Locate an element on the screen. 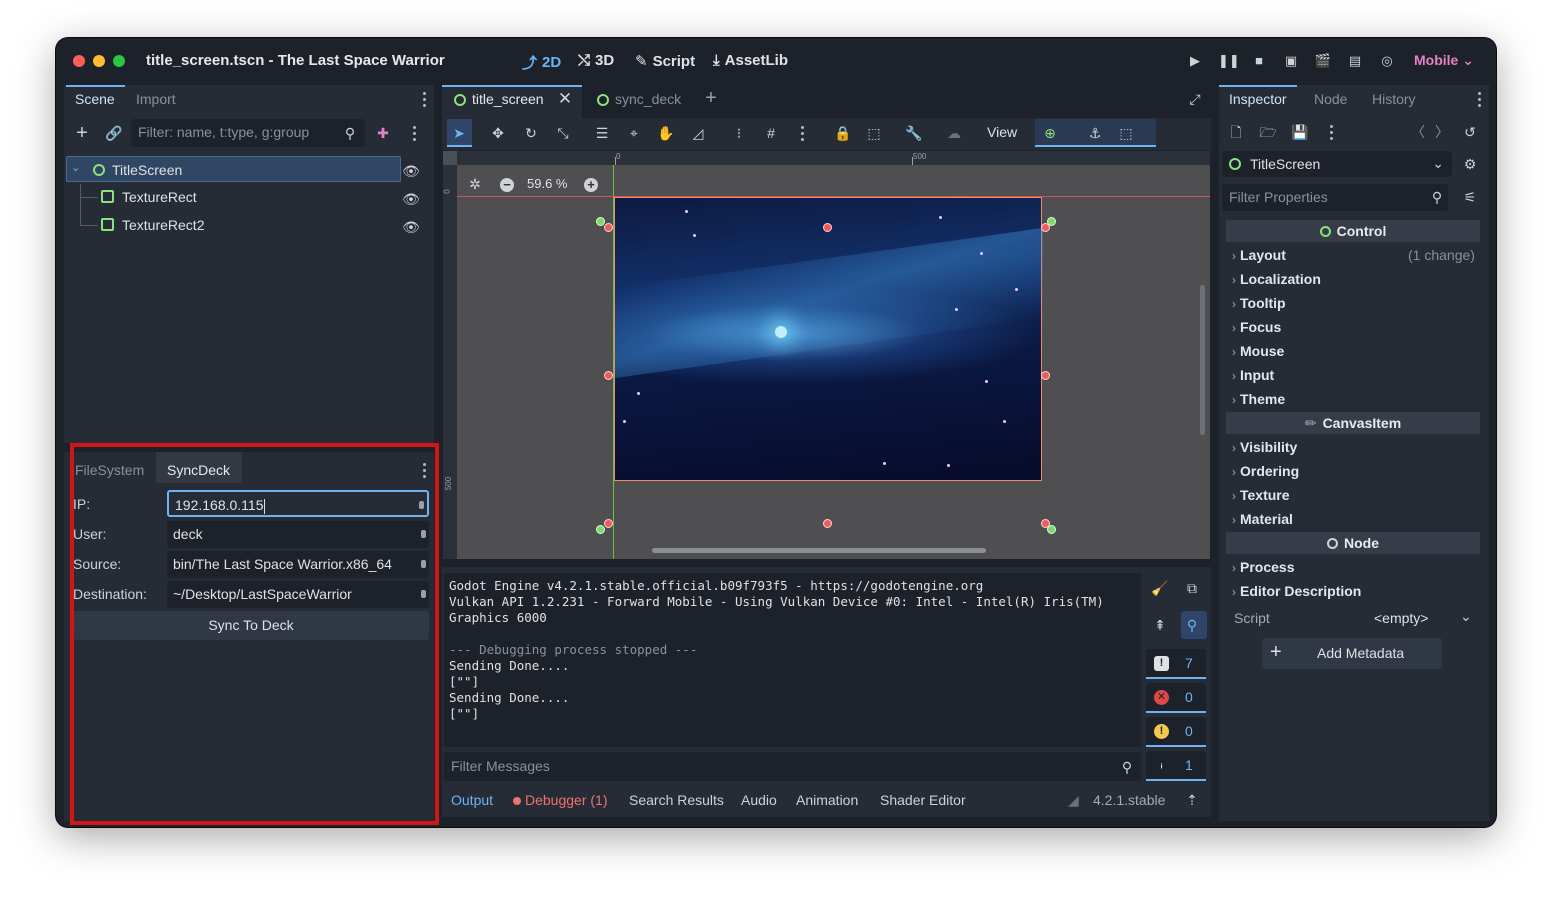 Image resolution: width=1552 pixels, height=902 pixels. tab-audio: Audio is located at coordinates (759, 800).